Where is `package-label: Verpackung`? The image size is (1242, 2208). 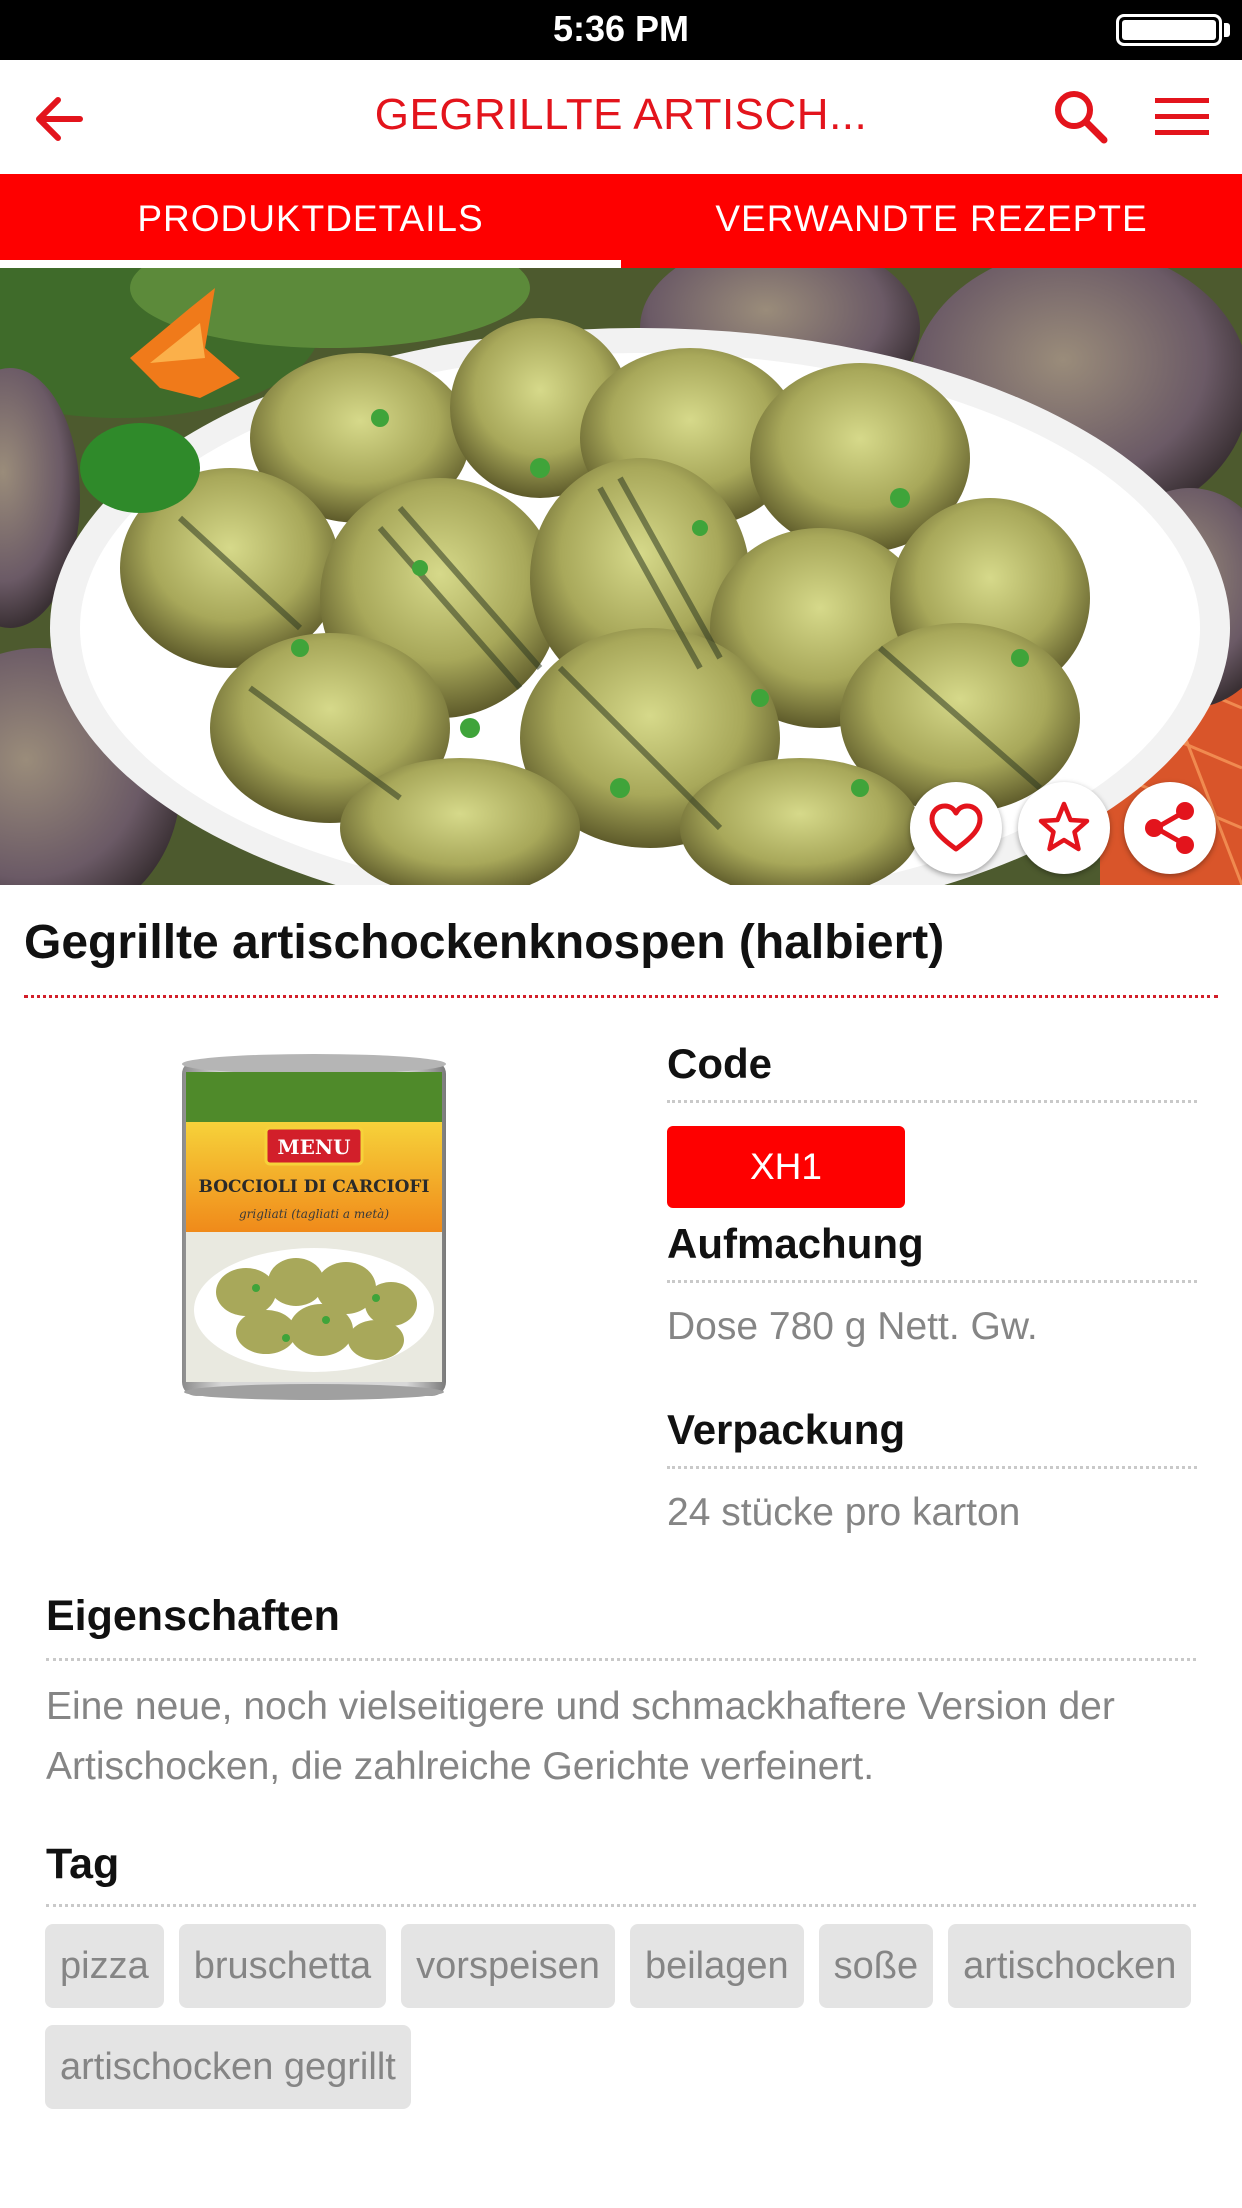
package-label: Verpackung is located at coordinates (786, 1429).